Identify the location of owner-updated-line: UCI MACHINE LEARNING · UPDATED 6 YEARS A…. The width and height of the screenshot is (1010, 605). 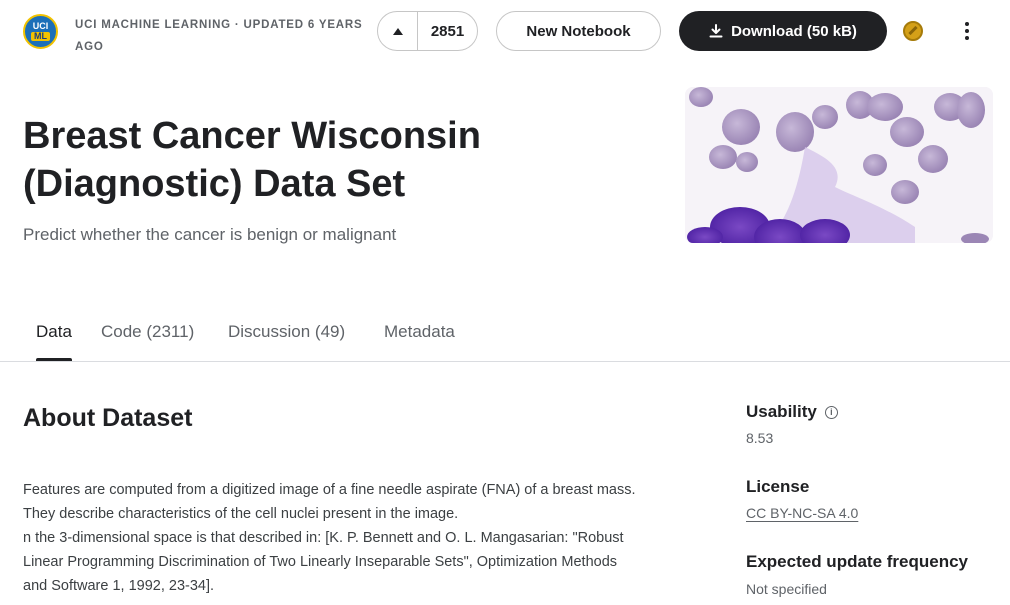
(225, 36).